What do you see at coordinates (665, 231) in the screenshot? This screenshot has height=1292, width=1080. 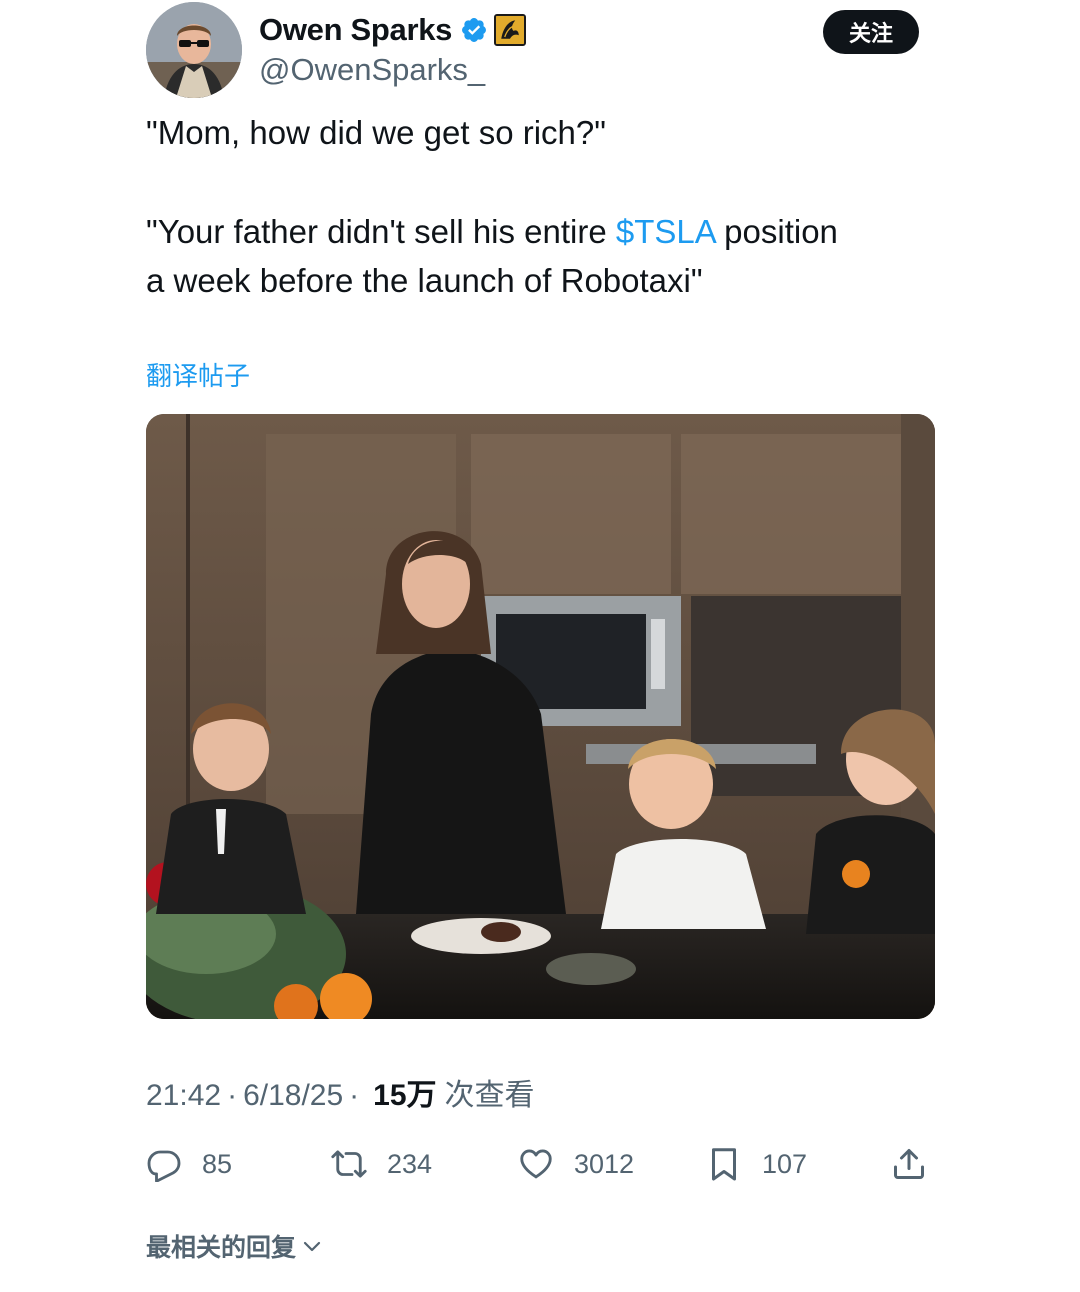 I see `cashtag-link: $TSLA` at bounding box center [665, 231].